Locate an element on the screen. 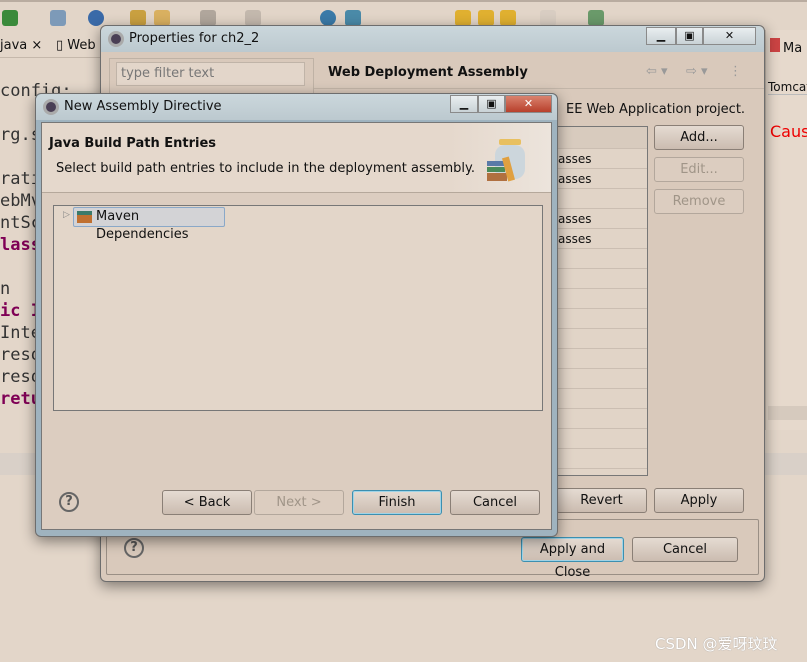  new-server-icon is located at coordinates (58, 18).